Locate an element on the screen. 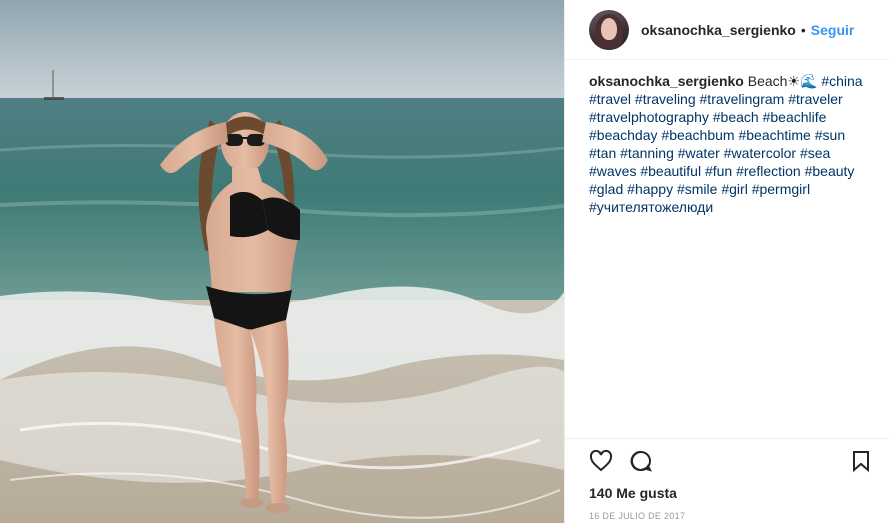 The width and height of the screenshot is (889, 523). hashtag-link: #watercolor is located at coordinates (760, 153).